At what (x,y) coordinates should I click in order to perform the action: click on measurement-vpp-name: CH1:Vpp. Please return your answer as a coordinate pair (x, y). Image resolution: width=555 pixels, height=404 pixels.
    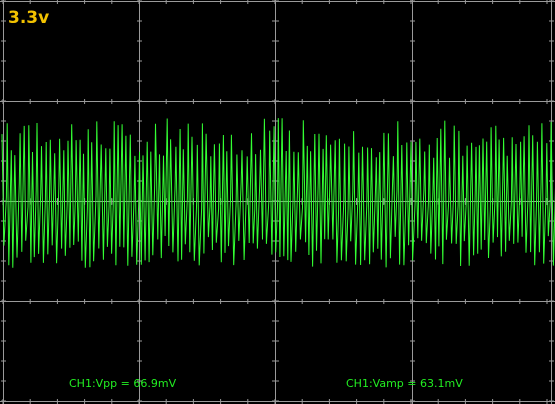
    Looking at the image, I should click on (93, 383).